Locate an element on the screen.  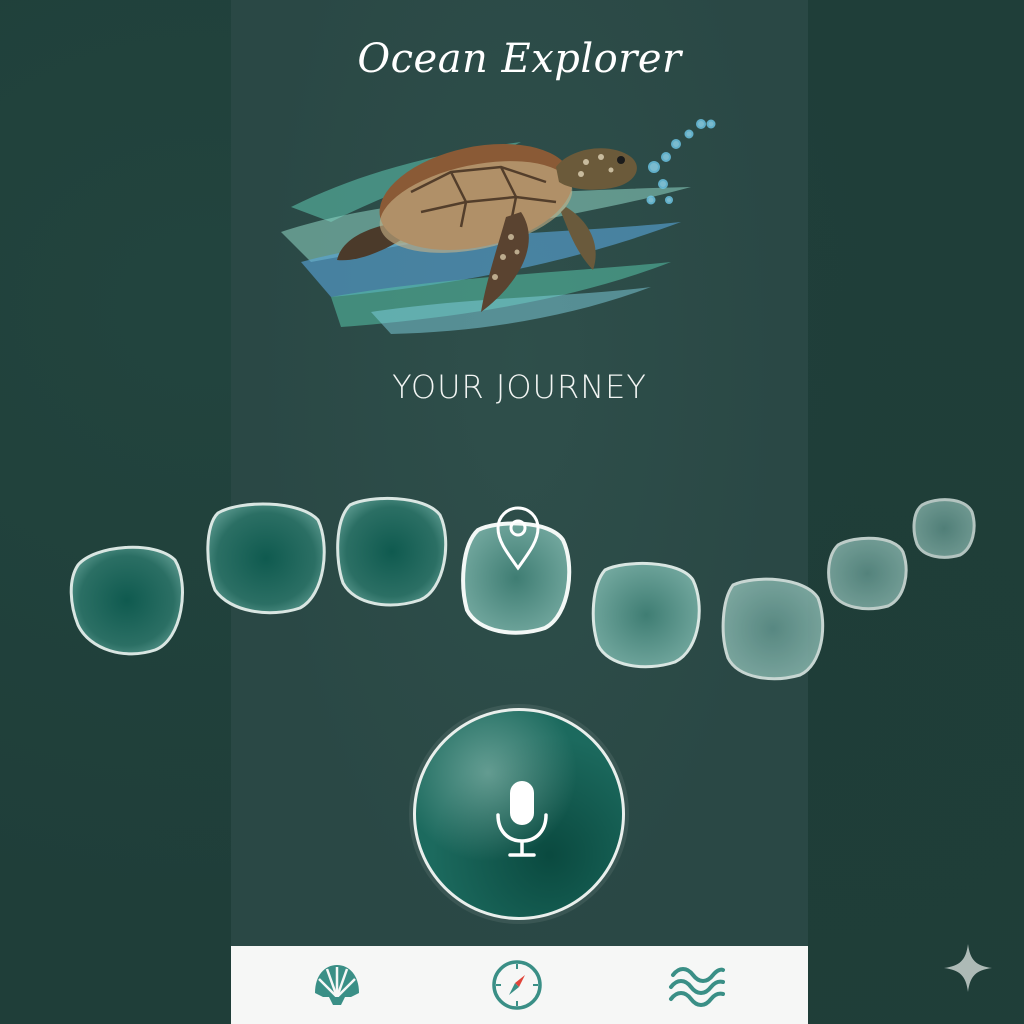
tab-shells is located at coordinates (337, 985).